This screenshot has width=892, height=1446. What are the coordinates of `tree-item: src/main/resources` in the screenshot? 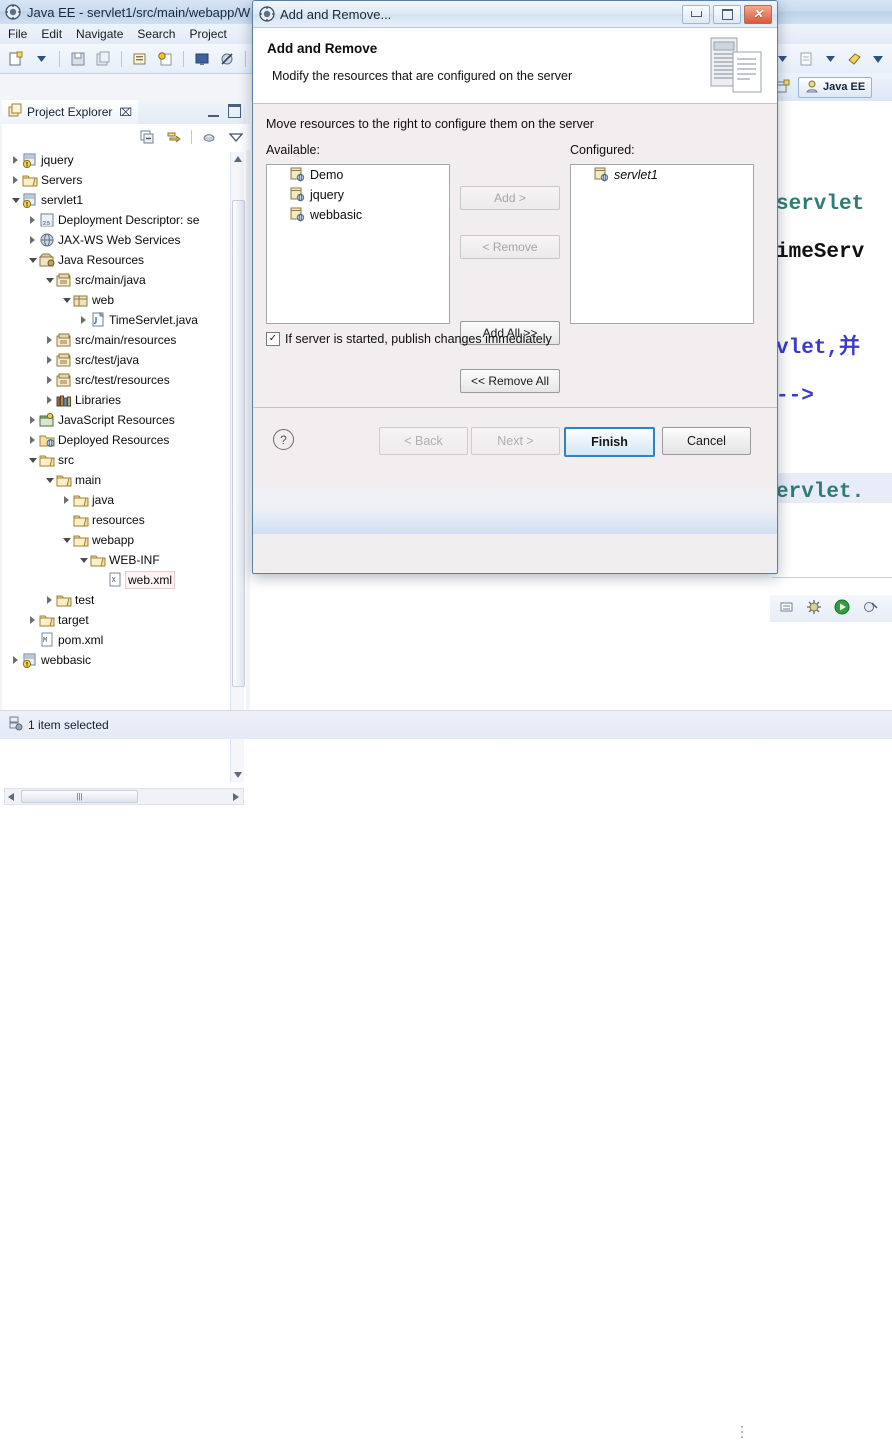 It's located at (116, 340).